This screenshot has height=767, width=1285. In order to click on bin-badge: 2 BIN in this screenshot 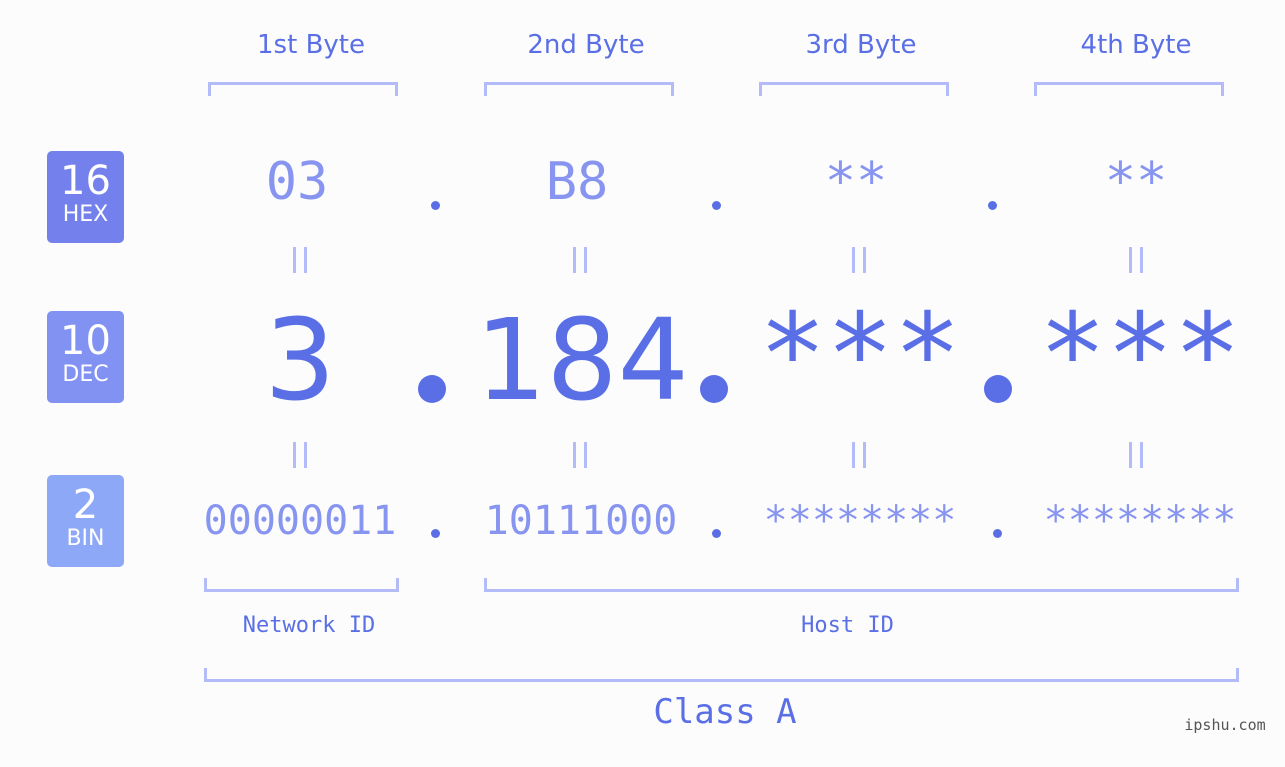, I will do `click(85, 521)`.